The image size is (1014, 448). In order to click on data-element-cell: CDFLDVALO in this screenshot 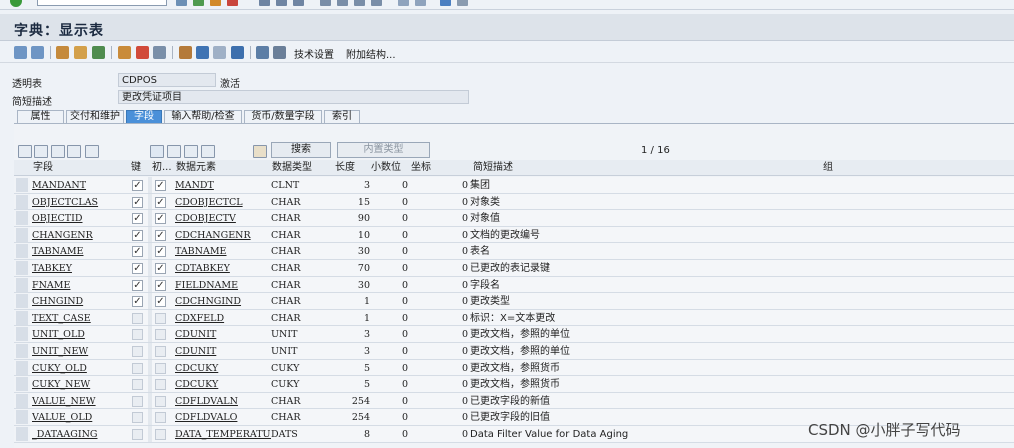, I will do `click(223, 417)`.